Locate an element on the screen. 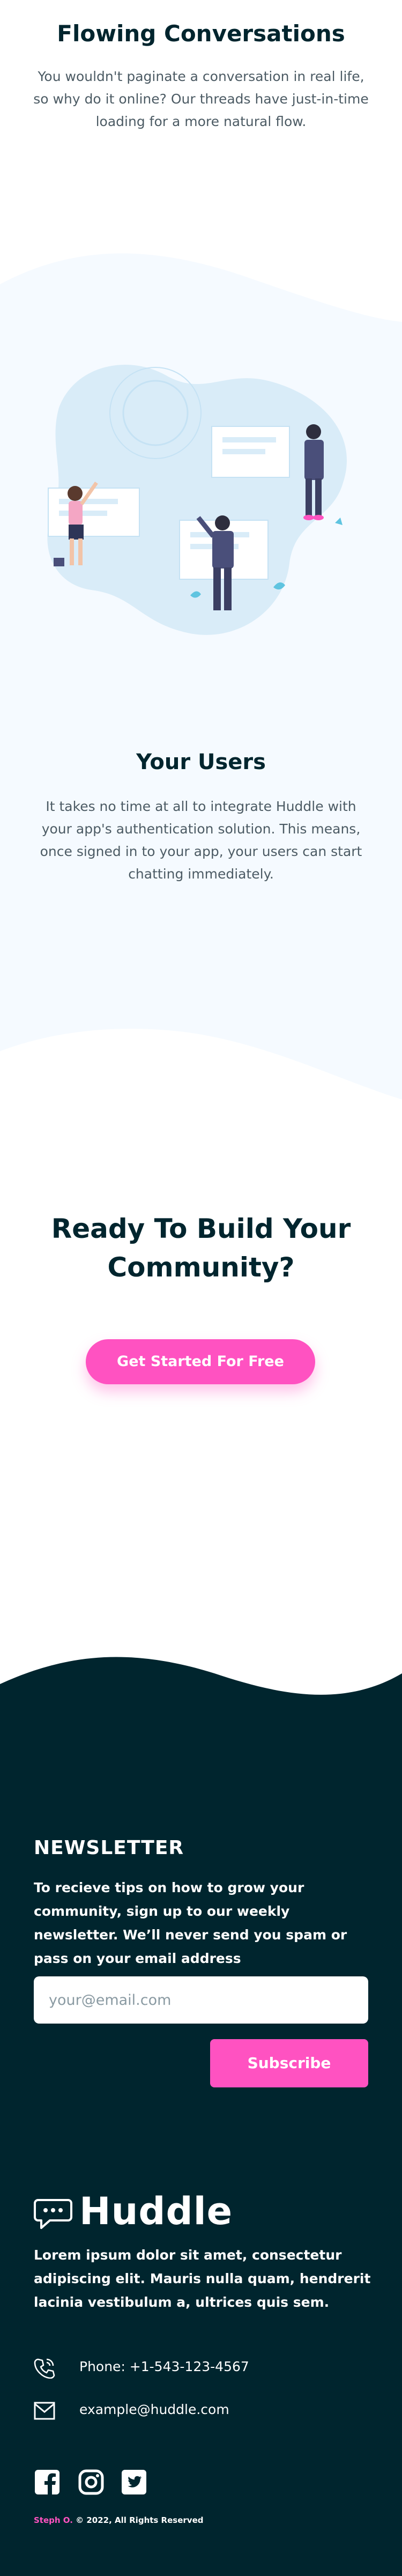 This screenshot has width=402, height=2576. cta-title: Ready To Build Your Community? is located at coordinates (201, 1248).